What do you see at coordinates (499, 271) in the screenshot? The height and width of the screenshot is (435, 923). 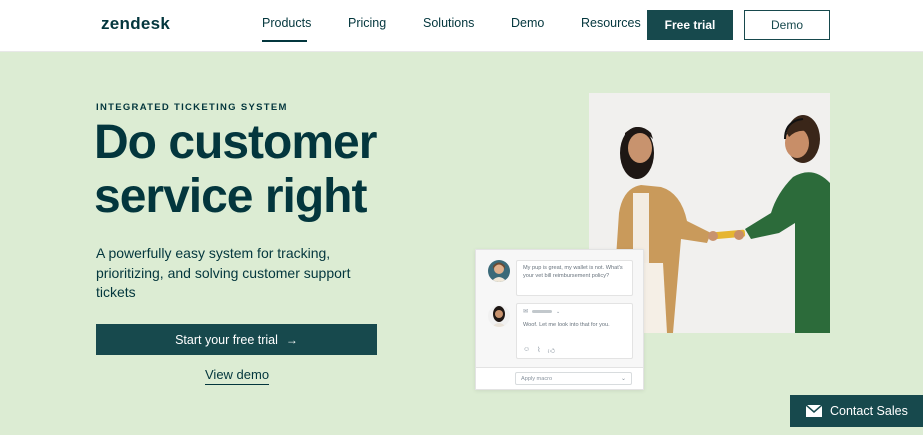 I see `customer-avatar` at bounding box center [499, 271].